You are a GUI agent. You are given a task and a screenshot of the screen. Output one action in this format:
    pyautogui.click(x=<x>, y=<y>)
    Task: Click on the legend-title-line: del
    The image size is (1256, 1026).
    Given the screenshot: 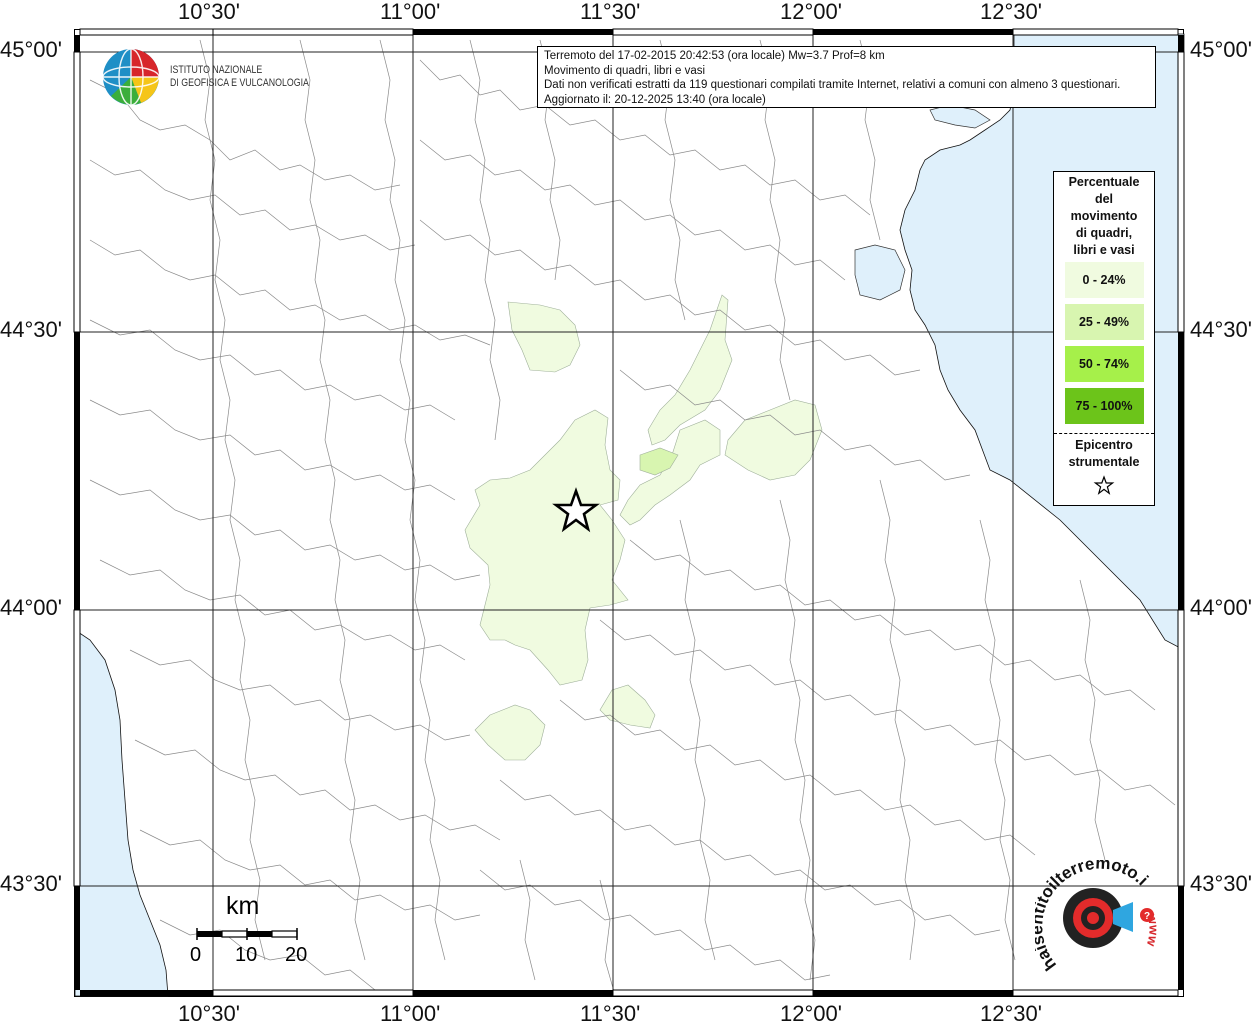 What is the action you would take?
    pyautogui.click(x=1104, y=199)
    